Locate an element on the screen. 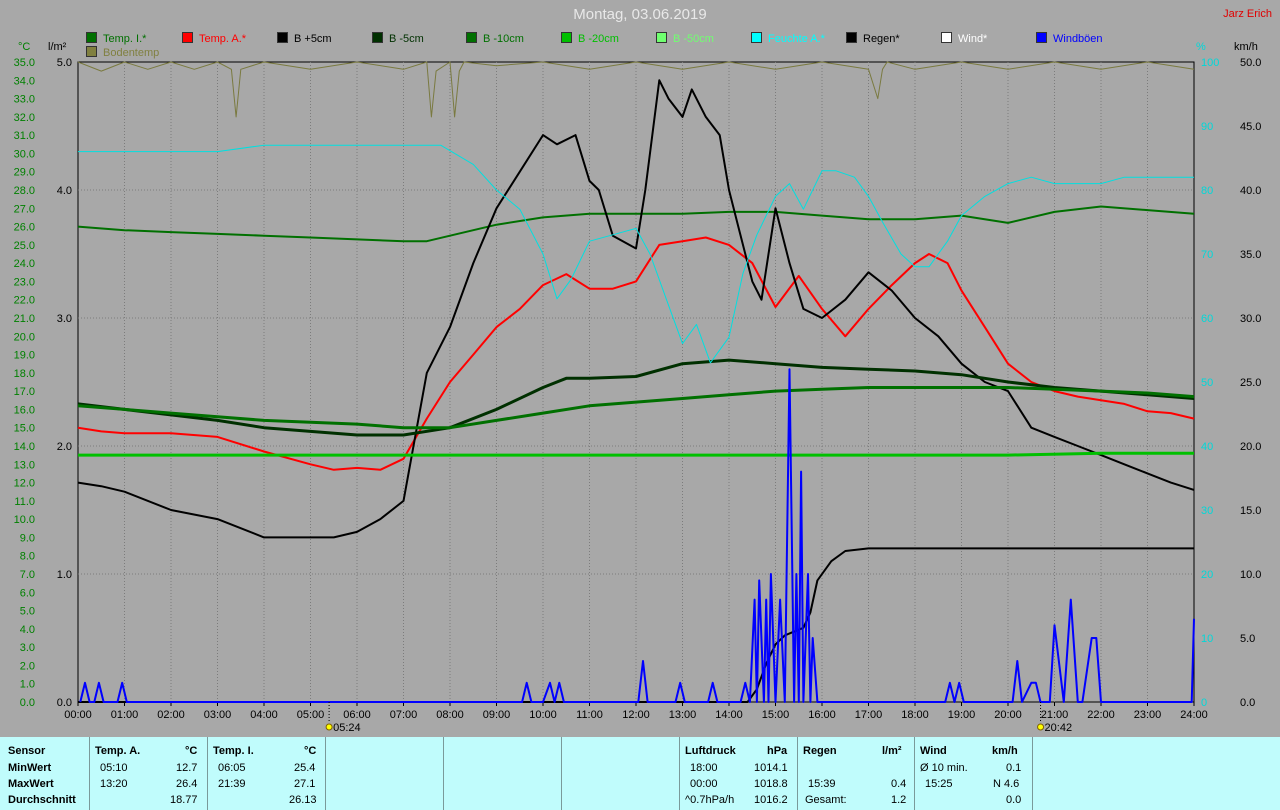 Image resolution: width=1280 pixels, height=810 pixels. temp-tick-label: 30.0 is located at coordinates (24, 154).